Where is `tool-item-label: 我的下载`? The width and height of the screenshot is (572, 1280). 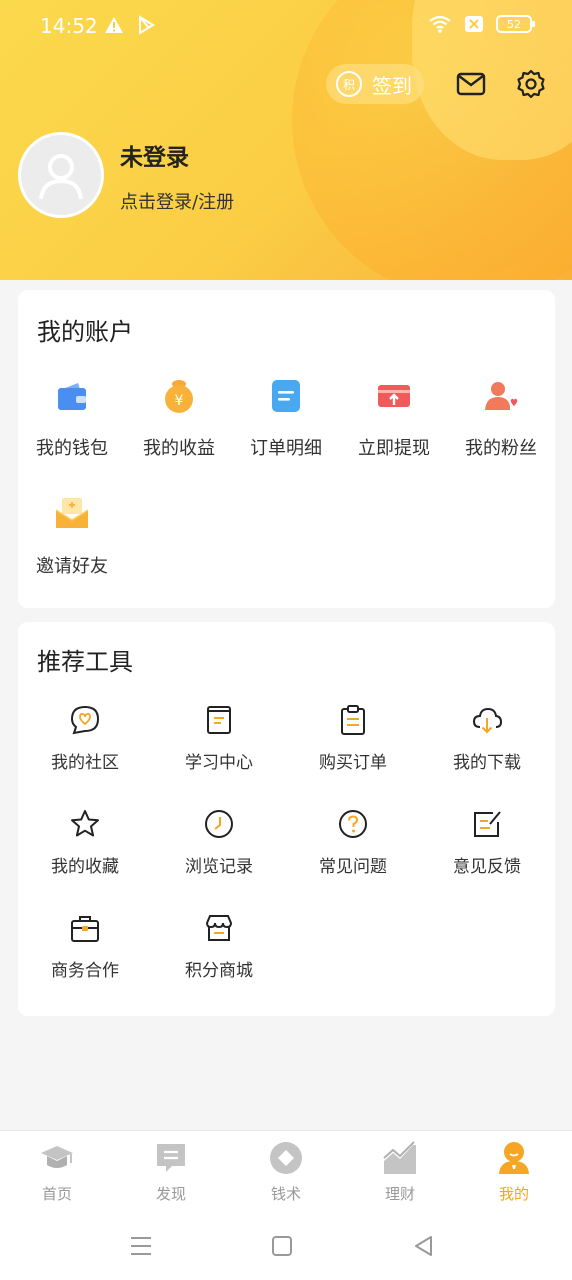
tool-item-label: 我的下载 is located at coordinates (487, 763).